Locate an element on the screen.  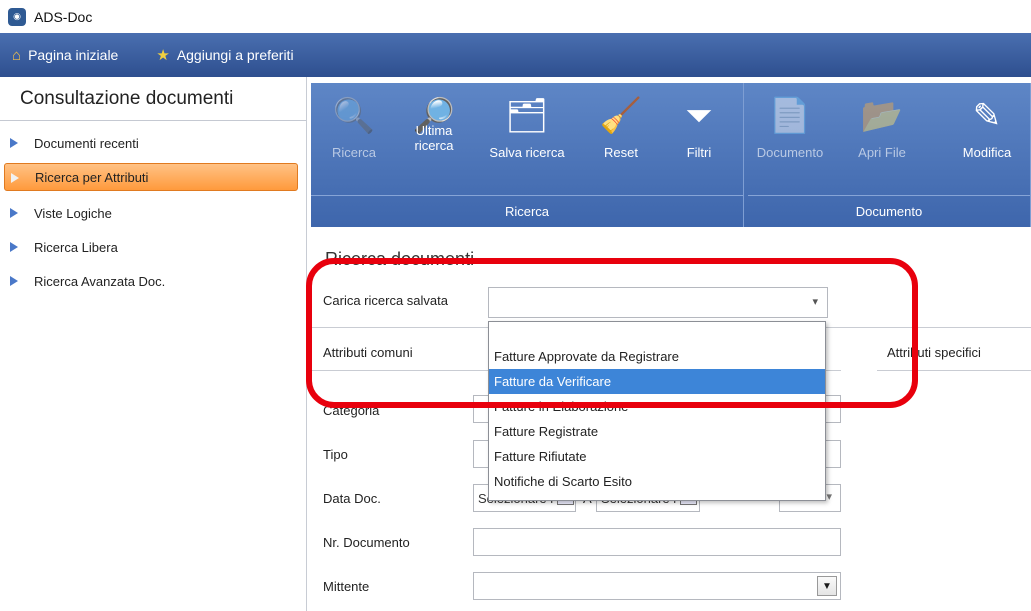
apri-file-button: 📂 Apri File is located at coordinates (882, 142).